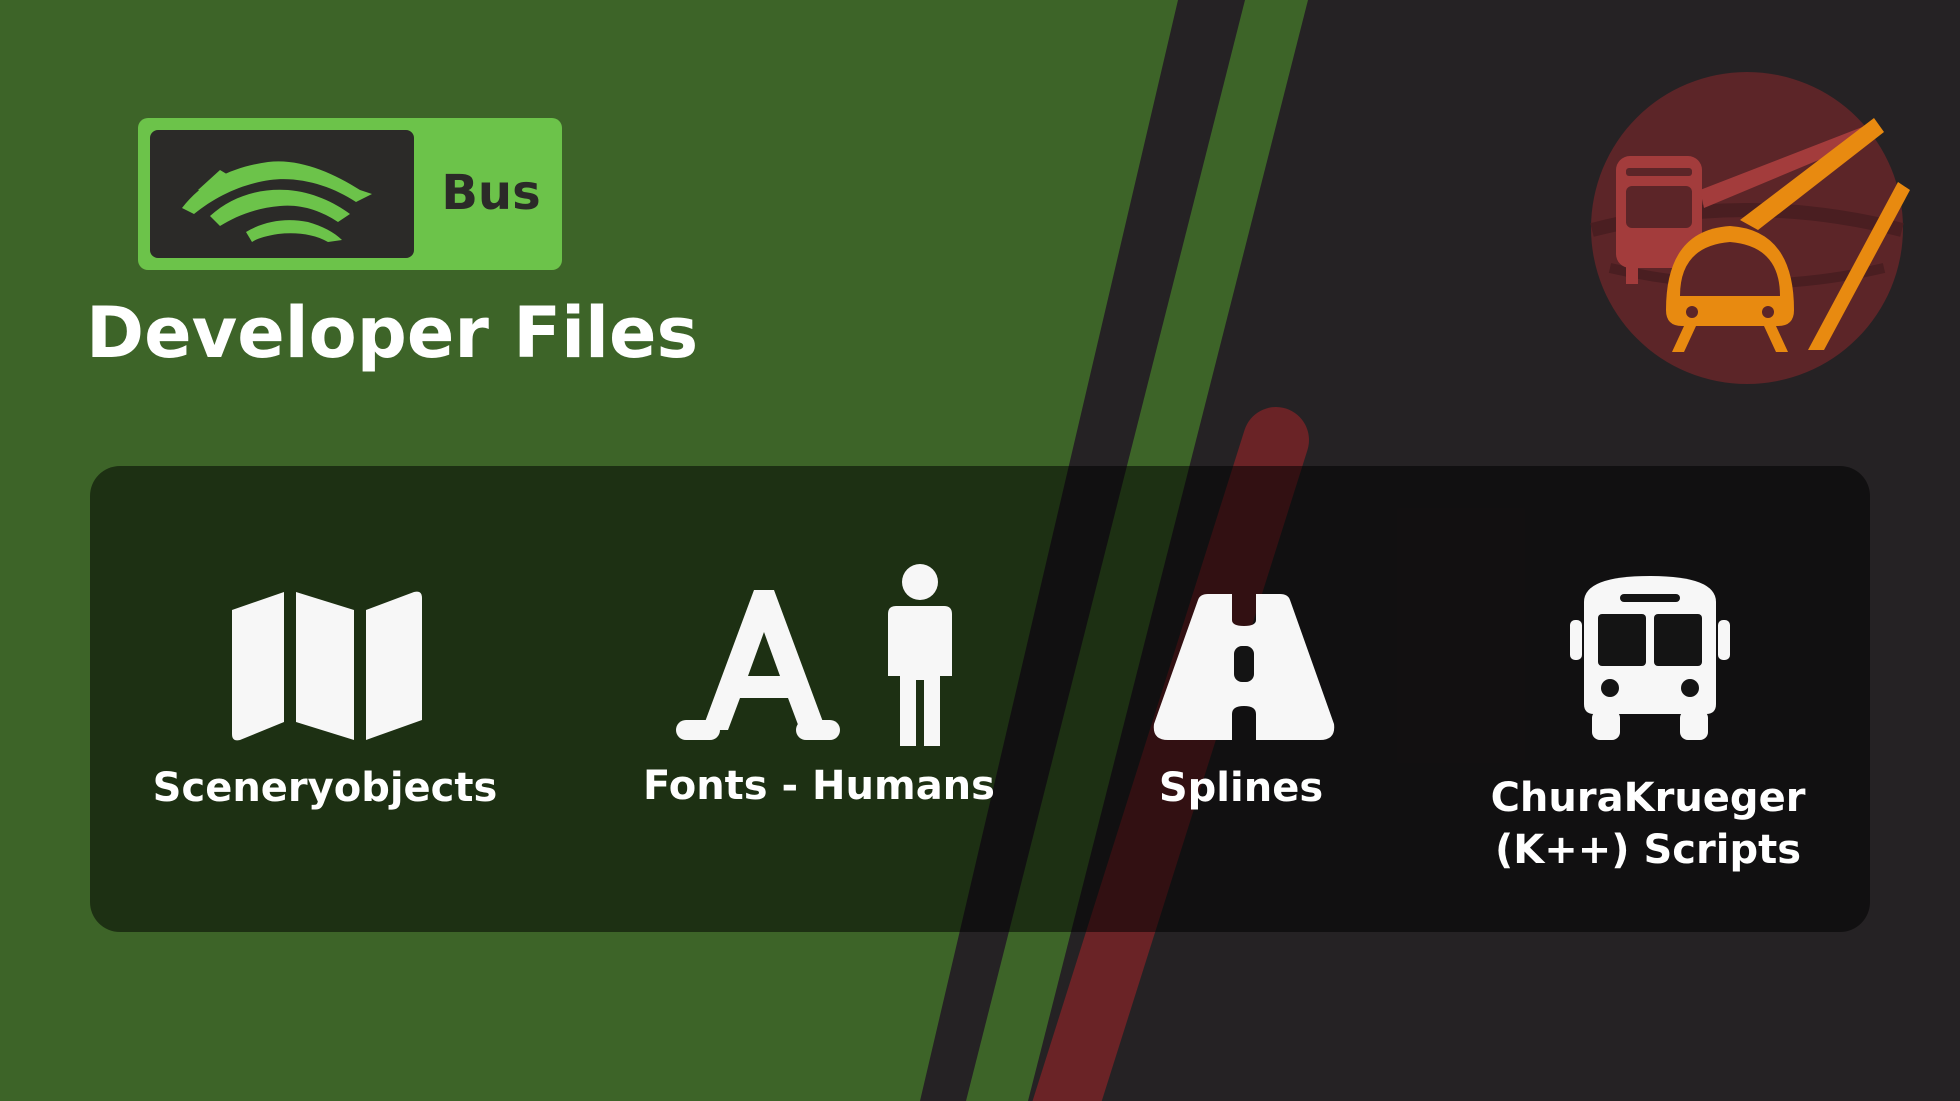  I want to click on leaf-waves-icon, so click(277, 201).